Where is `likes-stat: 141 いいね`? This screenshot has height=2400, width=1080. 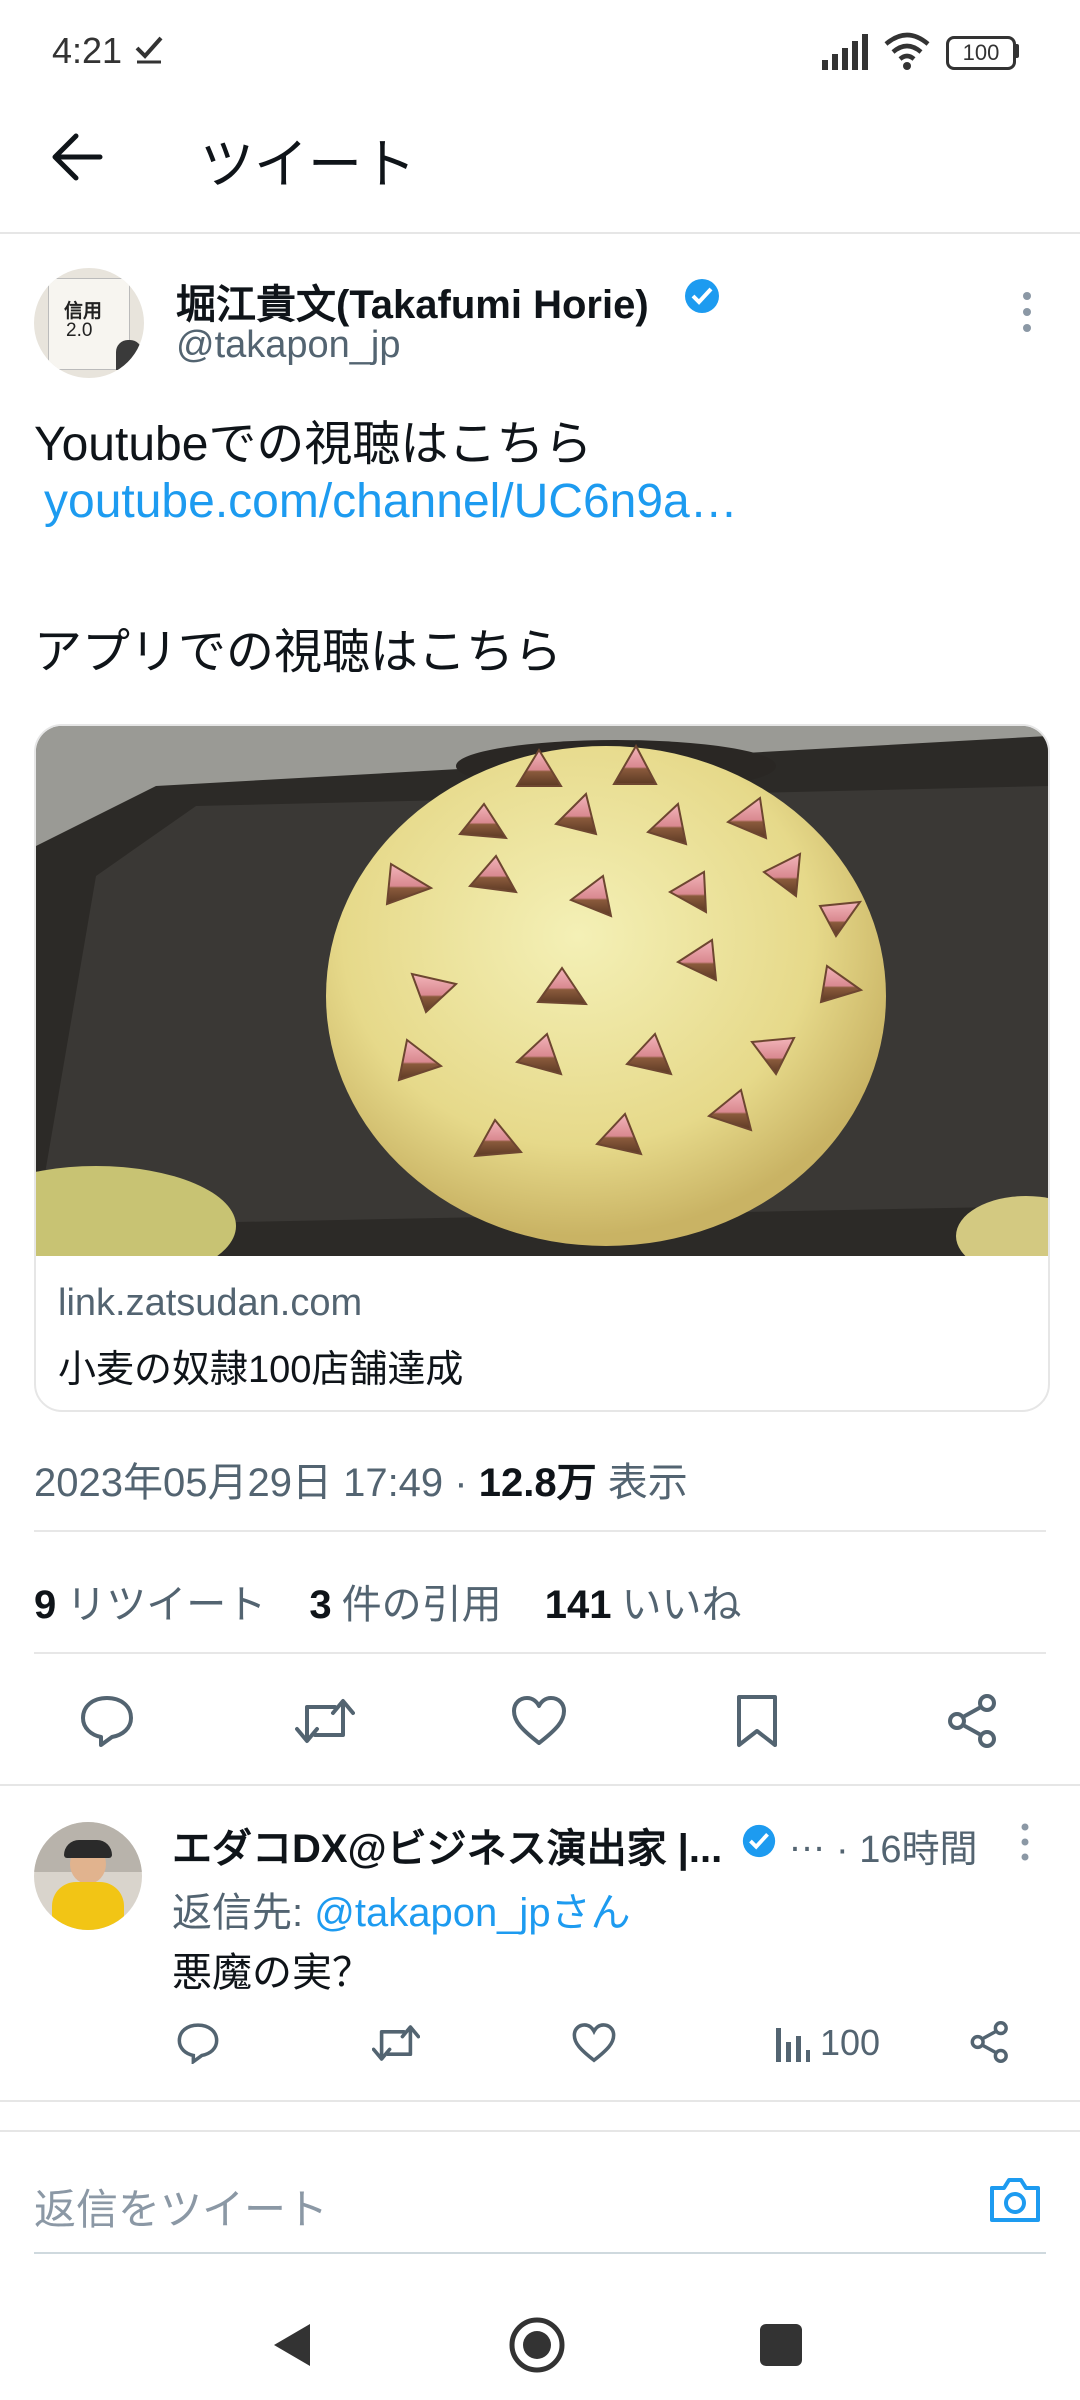 likes-stat: 141 いいね is located at coordinates (643, 1605).